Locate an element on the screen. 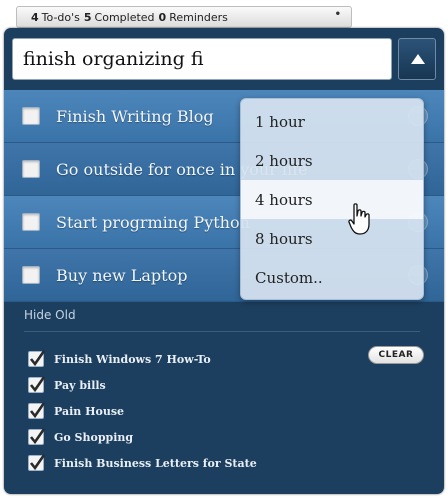 This screenshot has width=448, height=500. completed-item: Finish Windows 7 How-To is located at coordinates (228, 359).